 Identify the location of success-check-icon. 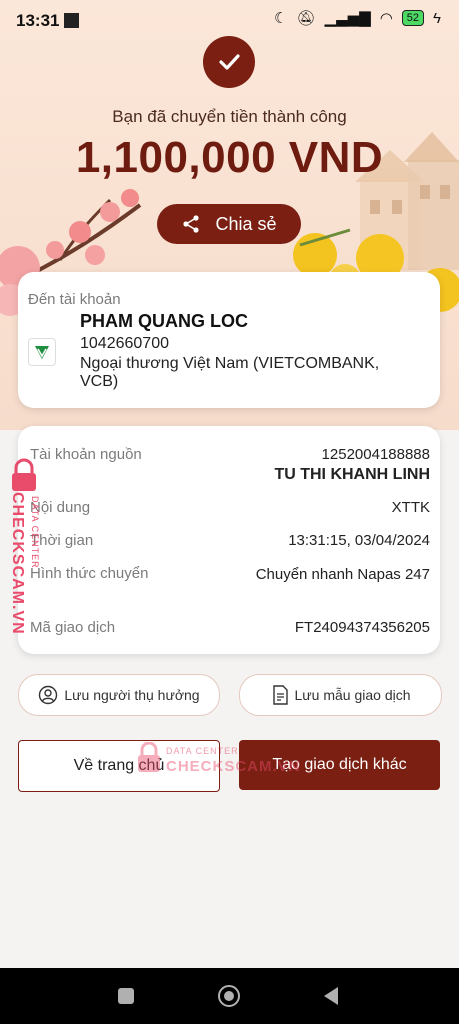
(229, 62).